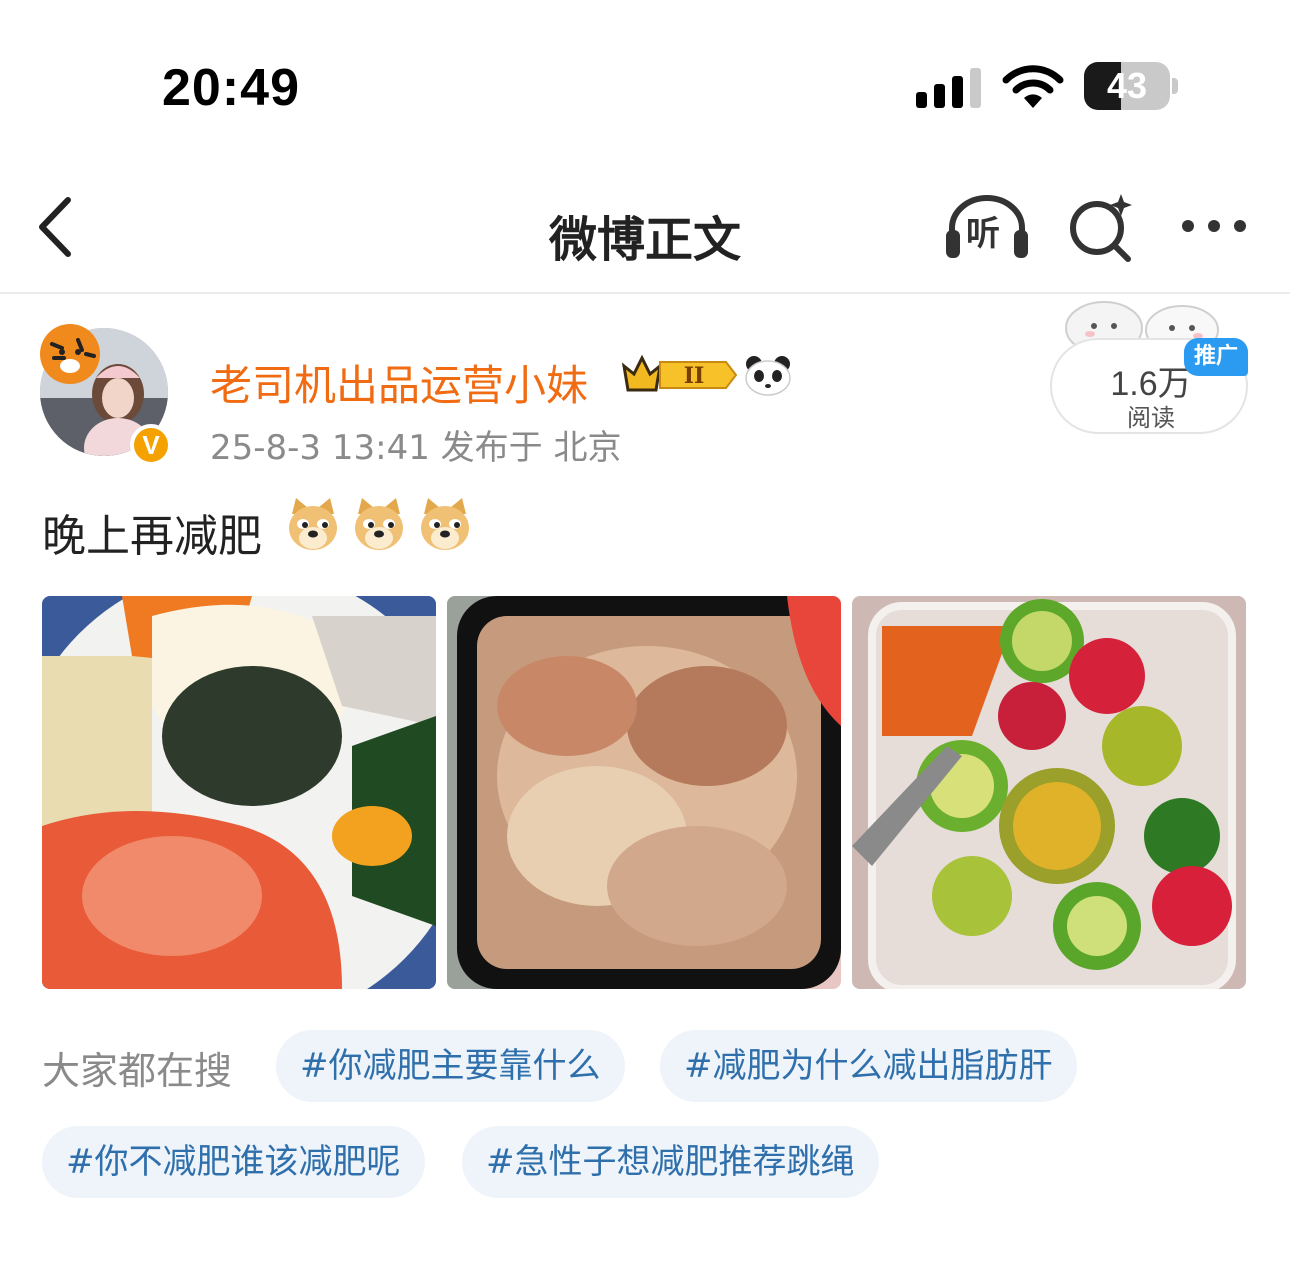 The image size is (1290, 1263). Describe the element at coordinates (694, 376) in the screenshot. I see `member-level: II` at that location.